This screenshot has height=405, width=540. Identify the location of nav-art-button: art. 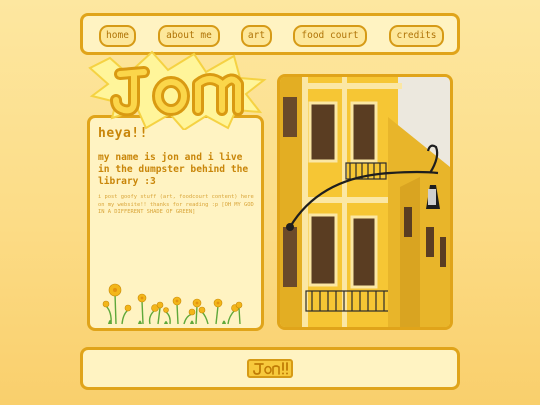
(256, 36).